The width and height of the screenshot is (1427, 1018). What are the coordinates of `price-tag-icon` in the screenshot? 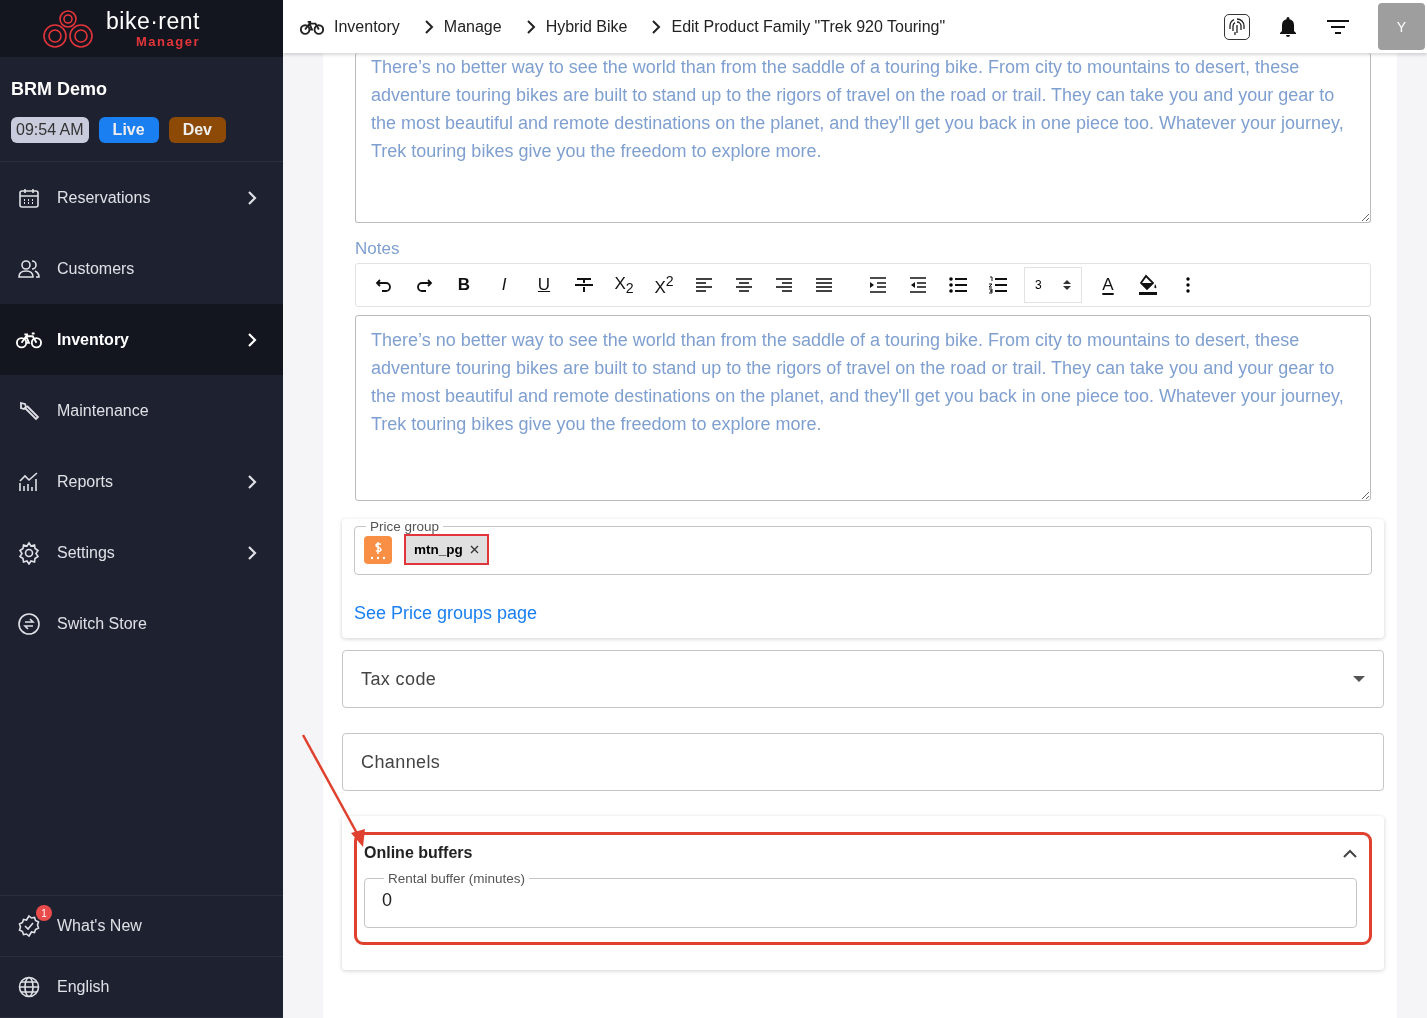 It's located at (378, 549).